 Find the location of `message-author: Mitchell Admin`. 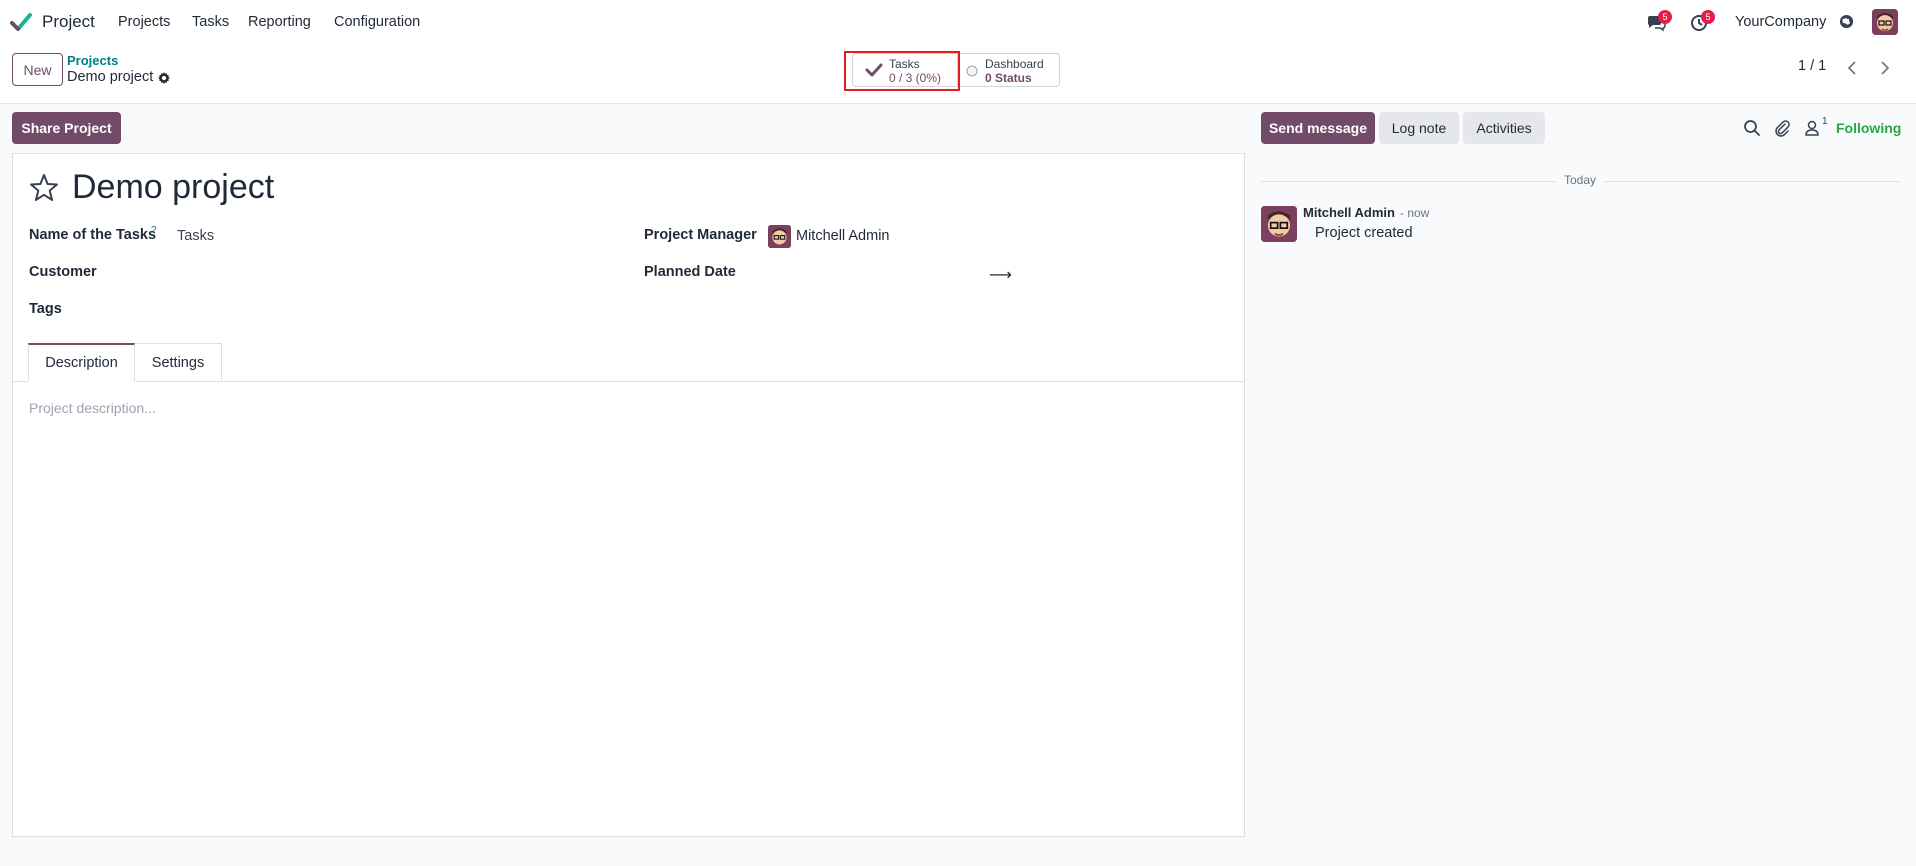

message-author: Mitchell Admin is located at coordinates (1349, 212).